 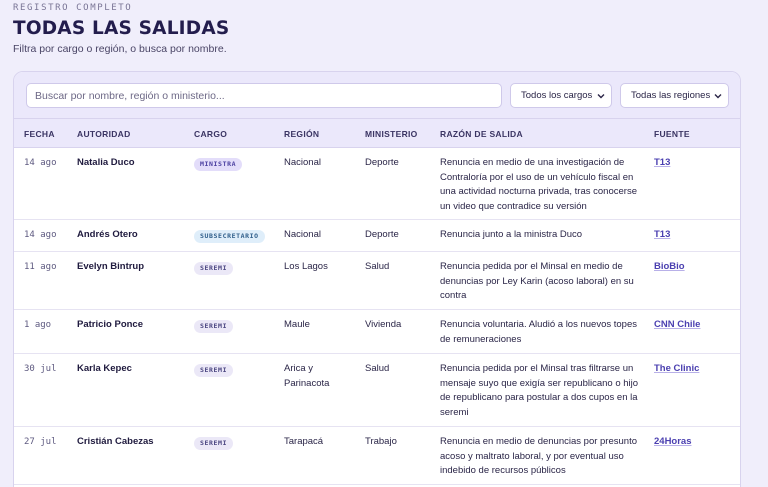 What do you see at coordinates (307, 376) in the screenshot?
I see `row-region: Arica y Parinacota` at bounding box center [307, 376].